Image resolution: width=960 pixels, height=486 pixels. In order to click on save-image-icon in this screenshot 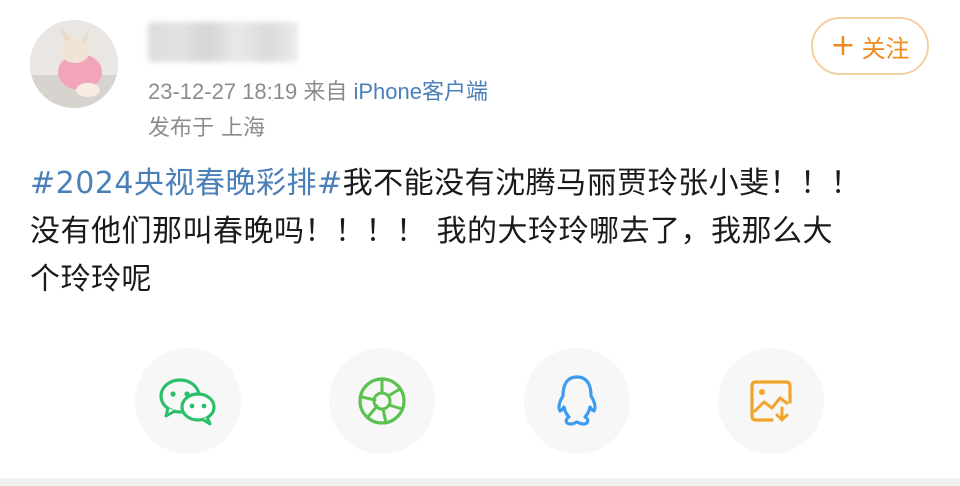, I will do `click(771, 401)`.